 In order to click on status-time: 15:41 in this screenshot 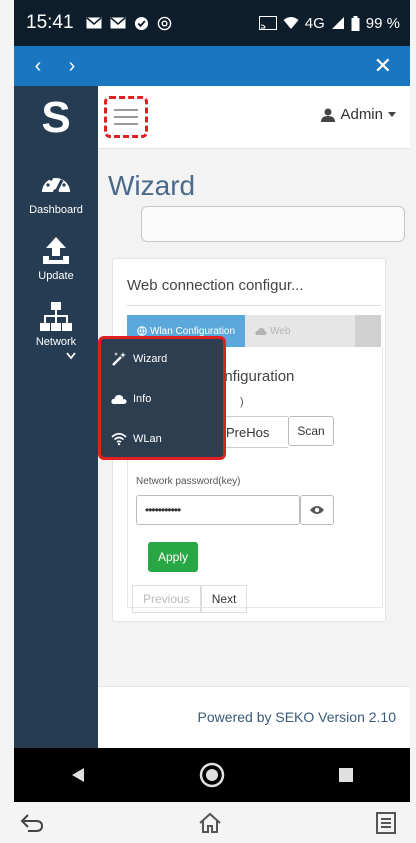, I will do `click(50, 22)`.